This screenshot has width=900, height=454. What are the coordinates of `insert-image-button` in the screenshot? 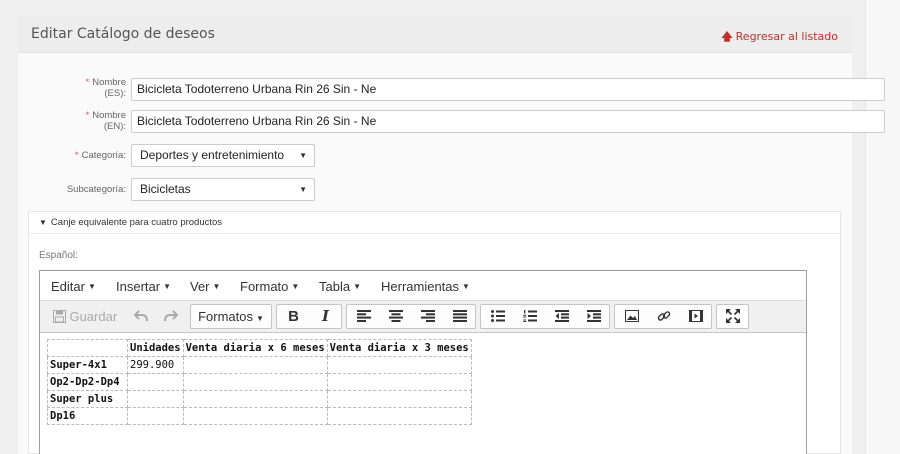 It's located at (631, 316).